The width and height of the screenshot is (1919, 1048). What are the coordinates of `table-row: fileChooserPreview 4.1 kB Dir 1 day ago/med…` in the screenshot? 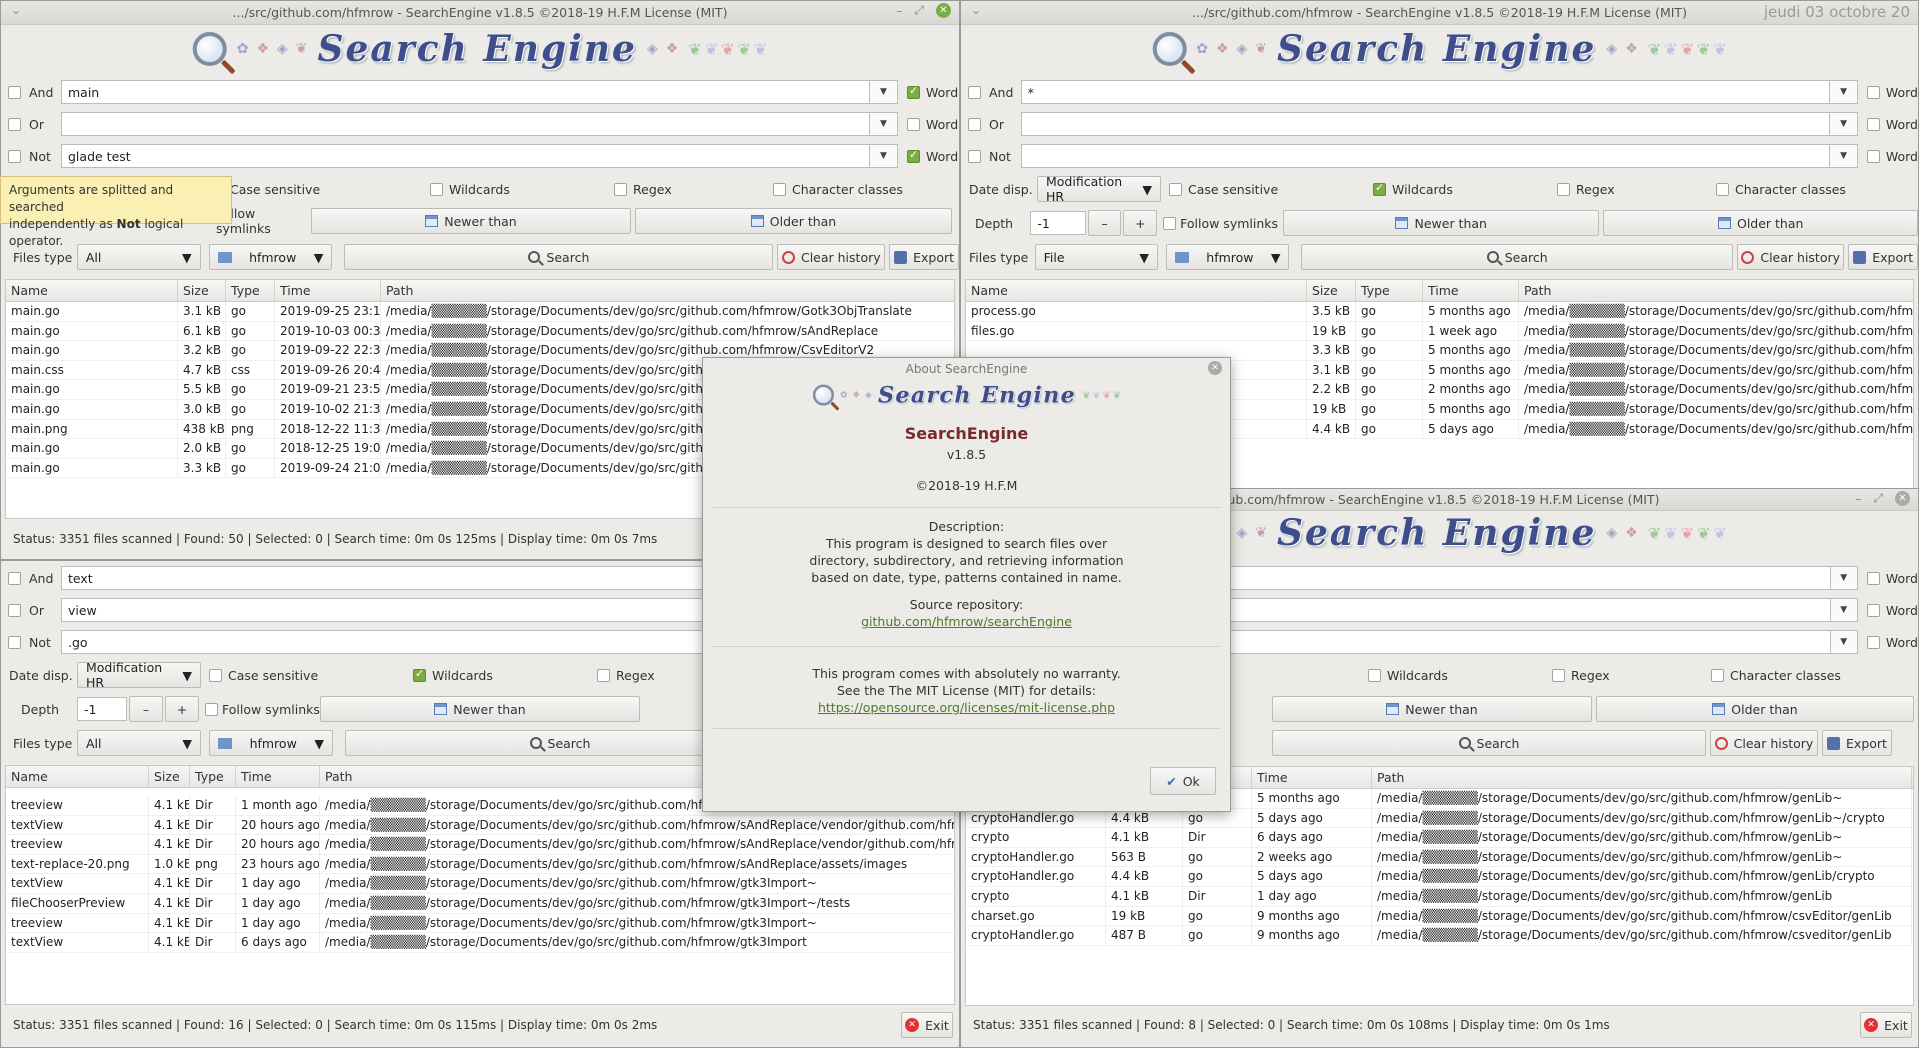 It's located at (480, 903).